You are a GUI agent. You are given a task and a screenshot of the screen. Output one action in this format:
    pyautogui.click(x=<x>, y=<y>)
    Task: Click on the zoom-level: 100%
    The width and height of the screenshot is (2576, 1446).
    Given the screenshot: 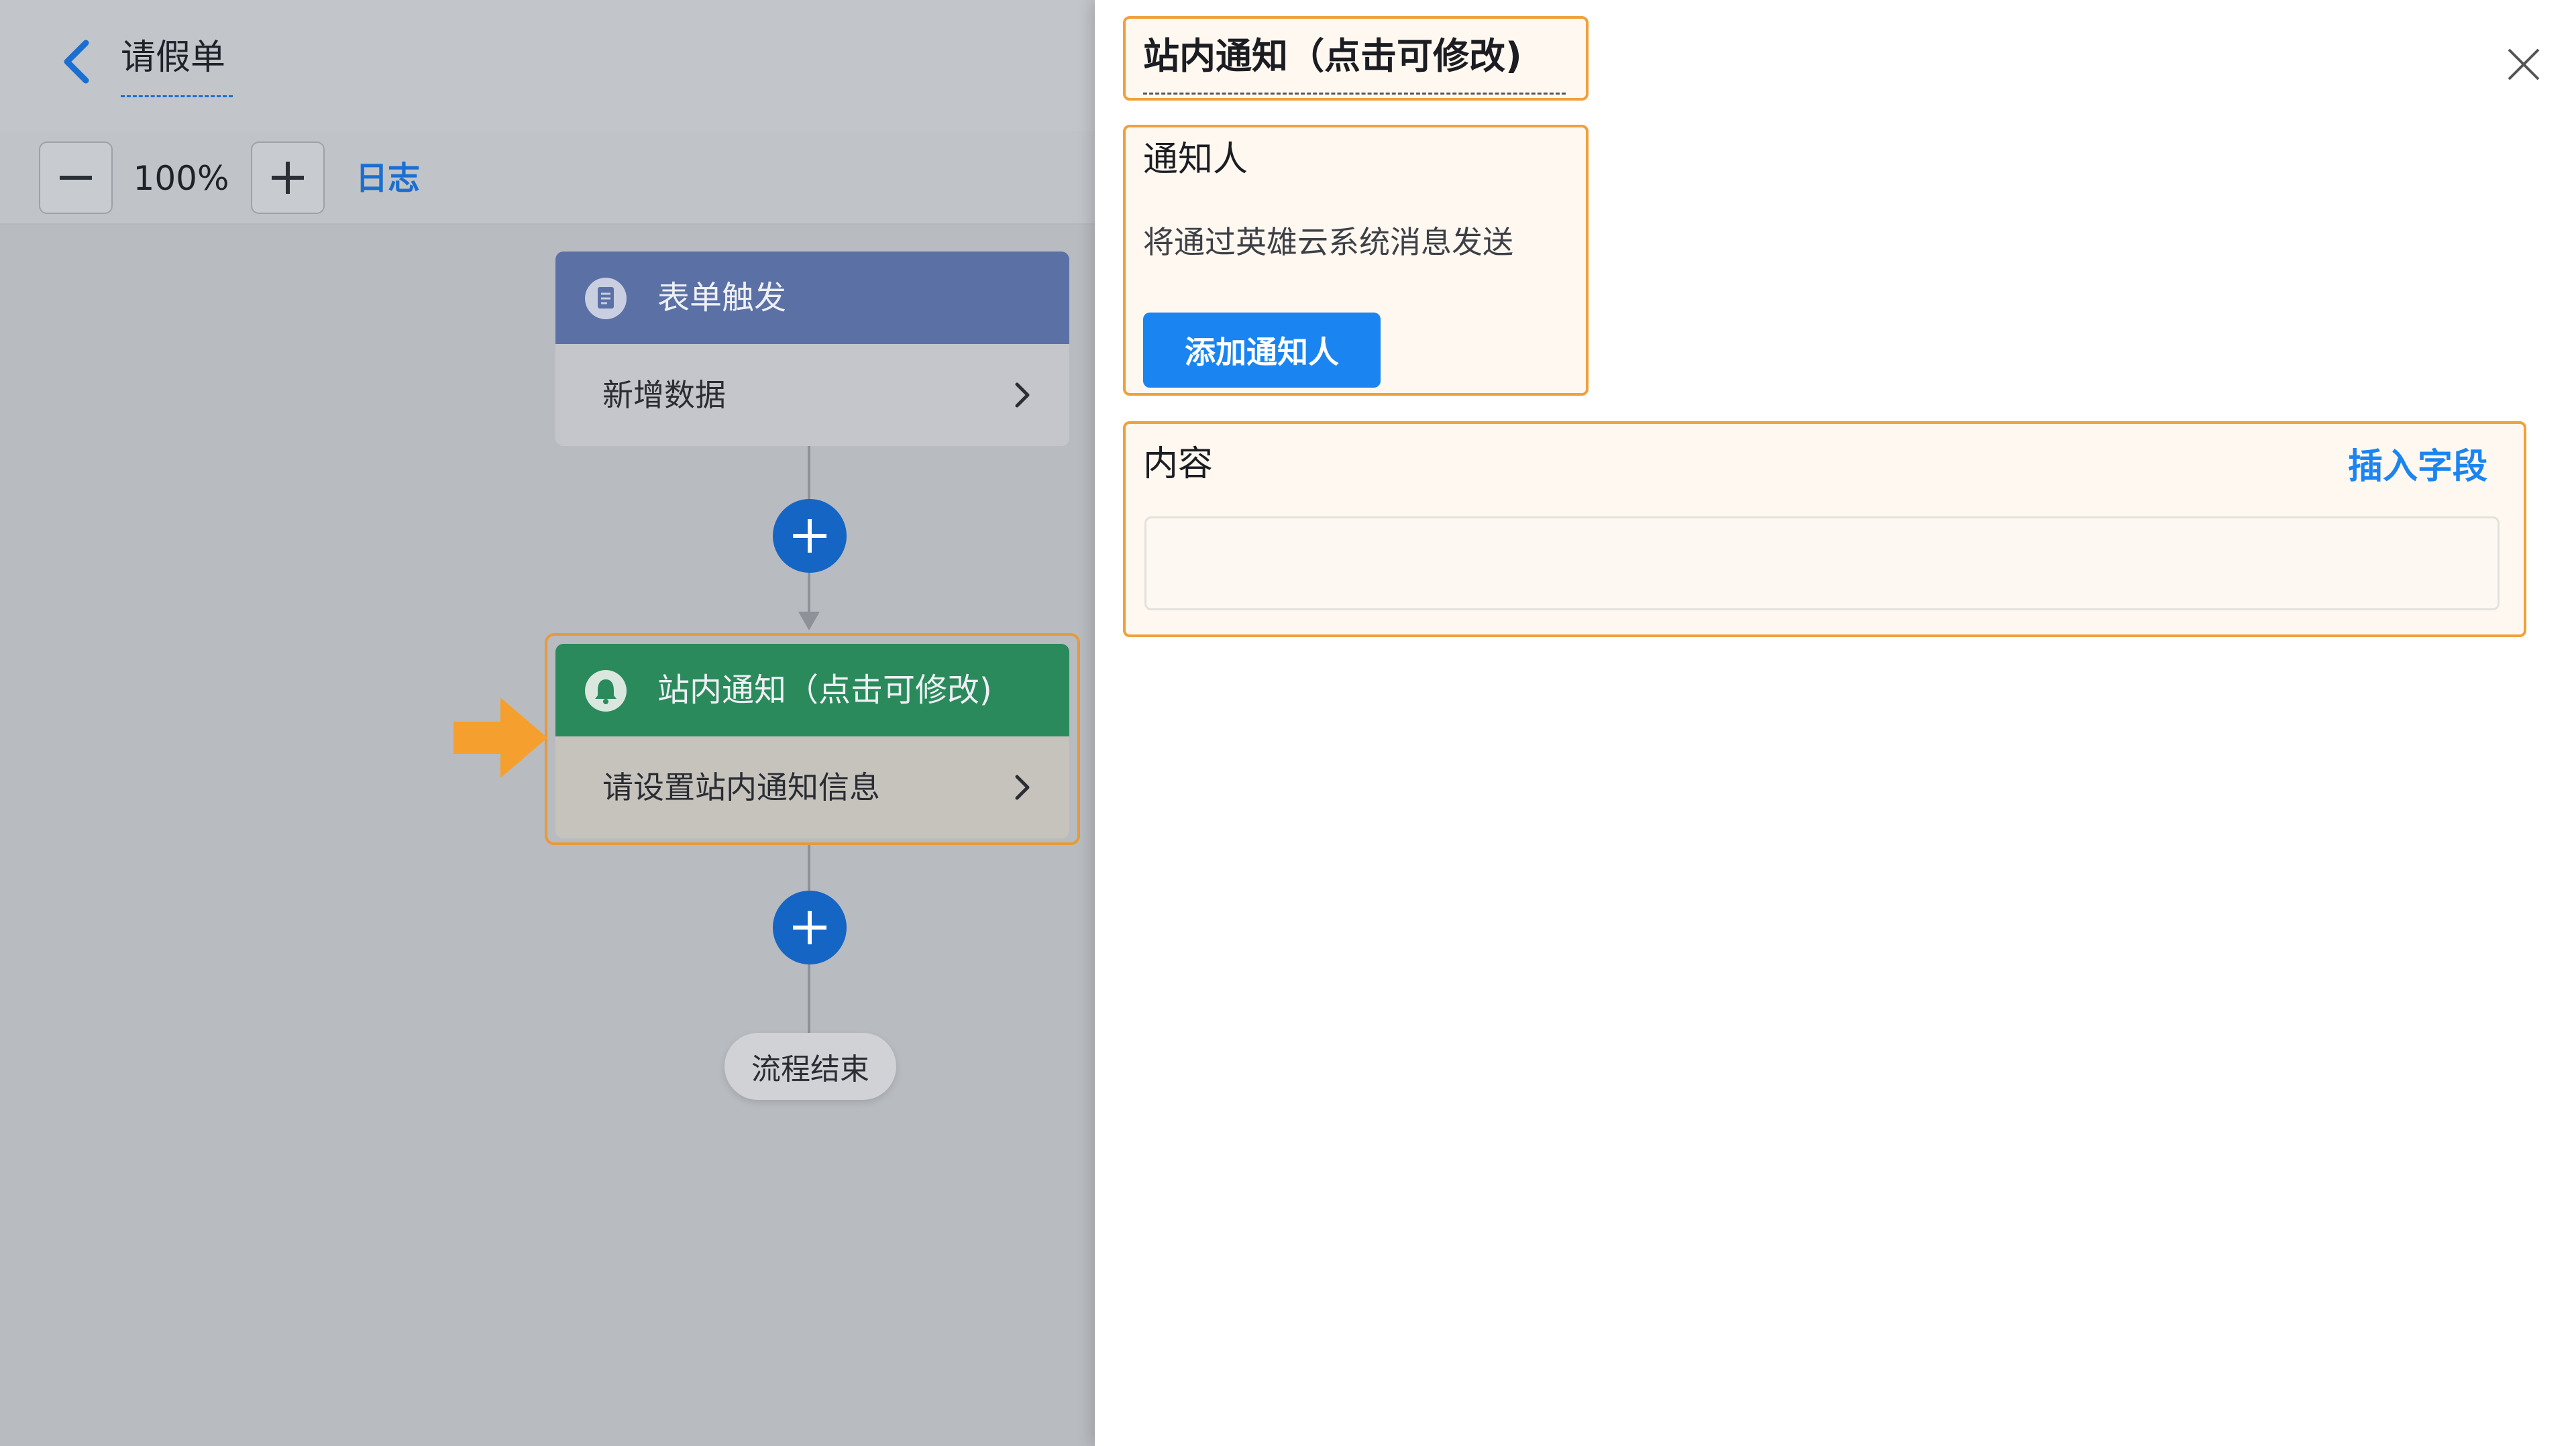 What is the action you would take?
    pyautogui.click(x=181, y=178)
    